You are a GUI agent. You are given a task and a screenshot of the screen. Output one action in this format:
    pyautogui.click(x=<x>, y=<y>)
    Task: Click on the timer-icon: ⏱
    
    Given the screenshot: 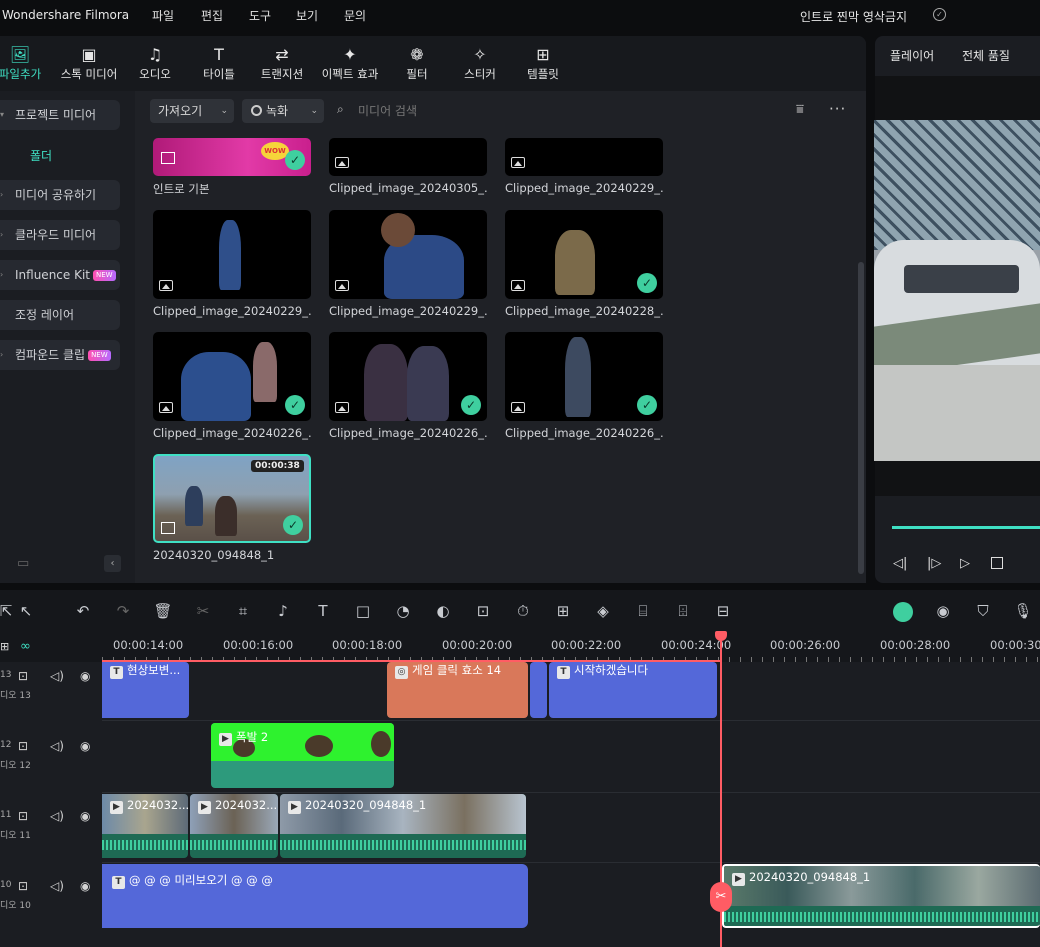 What is the action you would take?
    pyautogui.click(x=523, y=611)
    